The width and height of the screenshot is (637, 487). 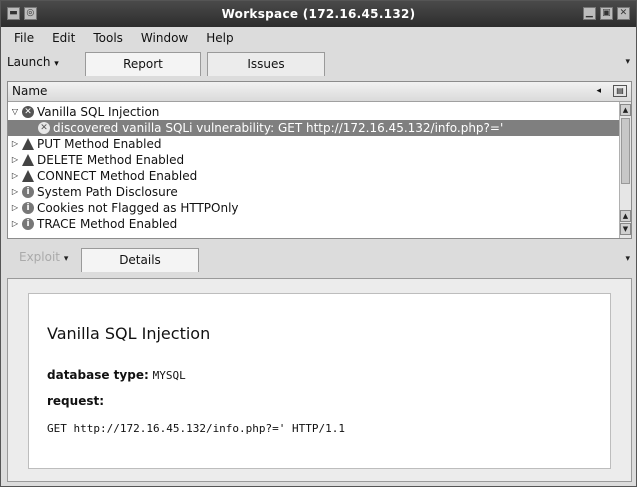 I want to click on exploit-dropdown: Exploit ▾, so click(x=43, y=257).